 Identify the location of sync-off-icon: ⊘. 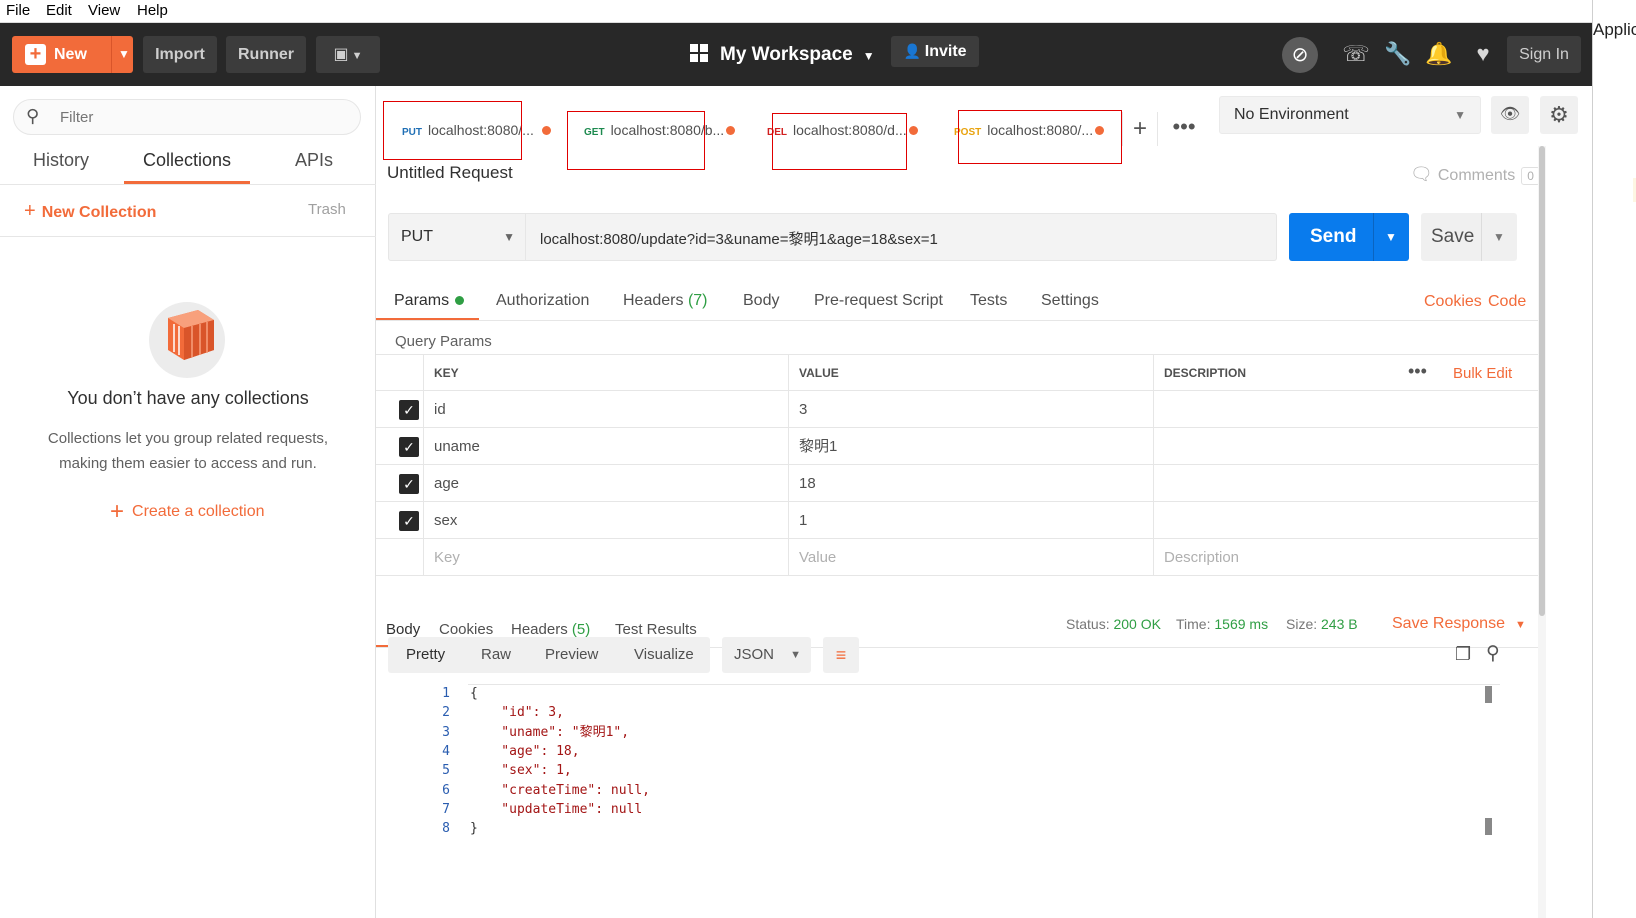
(1300, 55).